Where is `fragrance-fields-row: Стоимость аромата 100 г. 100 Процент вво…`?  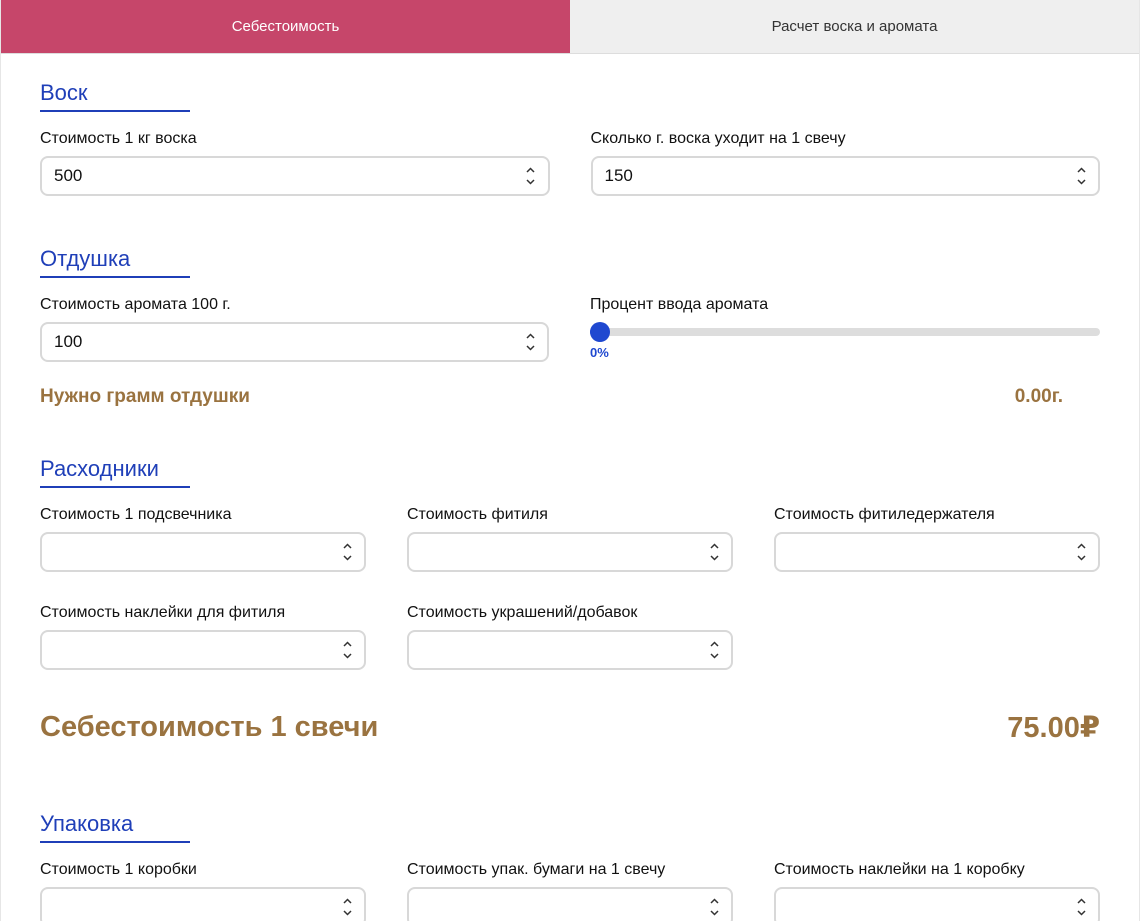 fragrance-fields-row: Стоимость аромата 100 г. 100 Процент вво… is located at coordinates (570, 329).